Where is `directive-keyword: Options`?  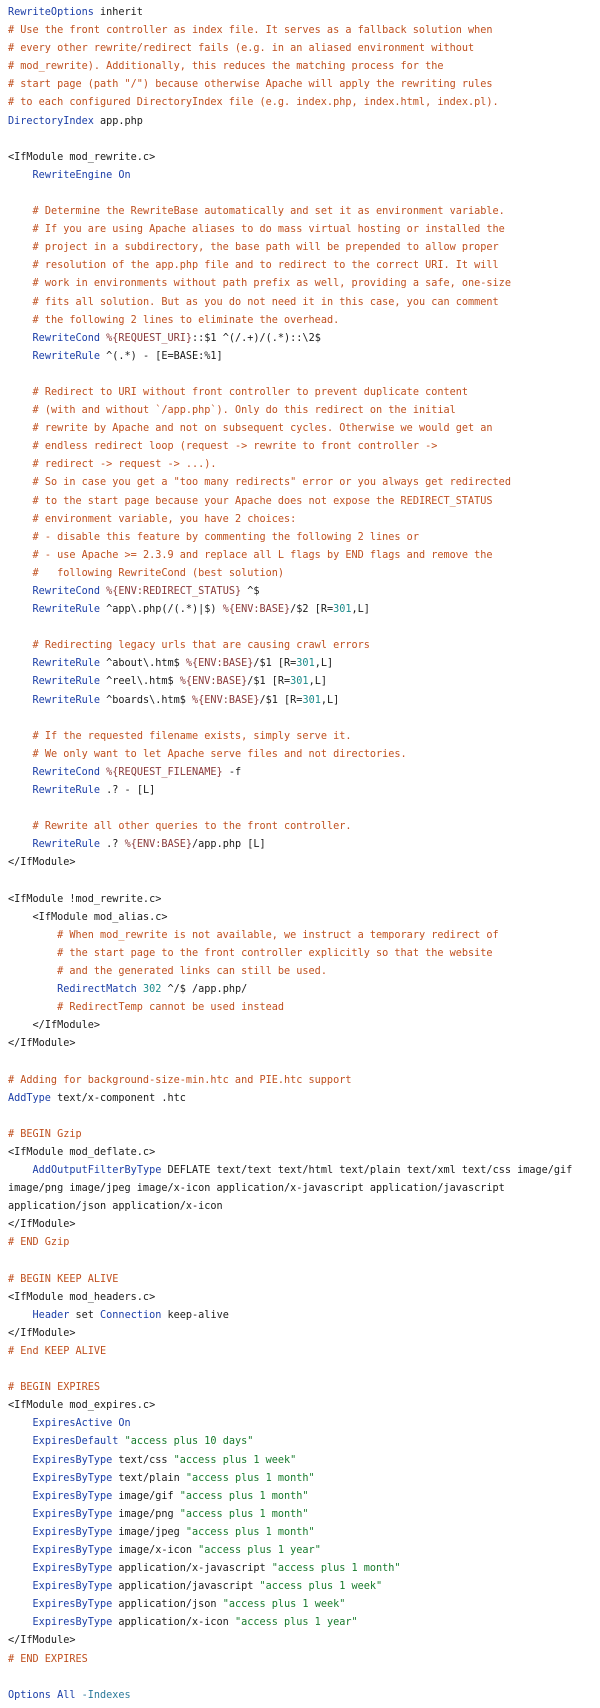
directive-keyword: Options is located at coordinates (29, 1695).